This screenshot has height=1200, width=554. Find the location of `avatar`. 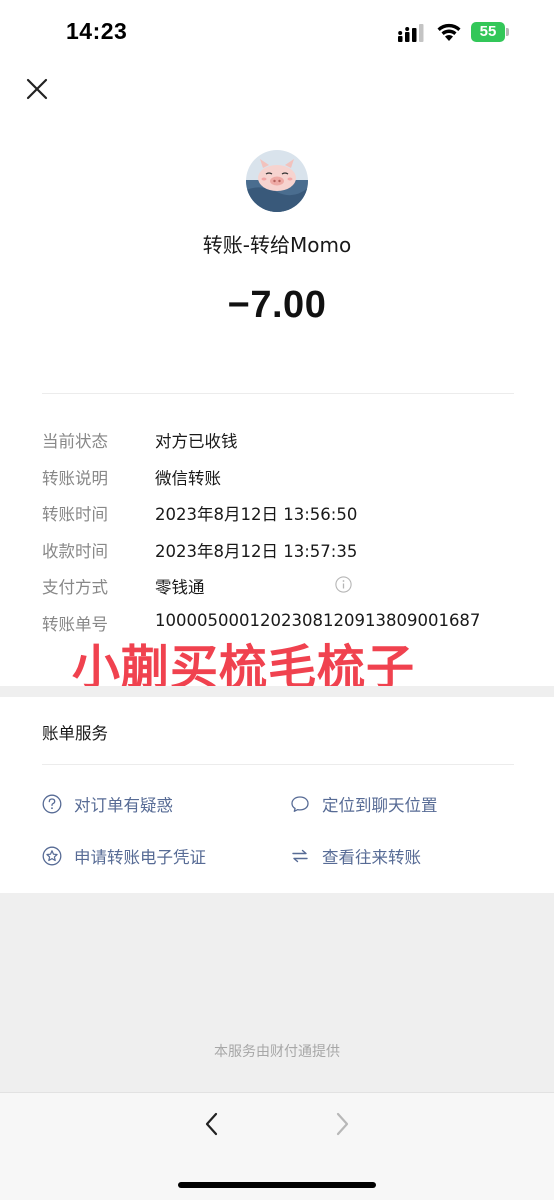

avatar is located at coordinates (277, 181).